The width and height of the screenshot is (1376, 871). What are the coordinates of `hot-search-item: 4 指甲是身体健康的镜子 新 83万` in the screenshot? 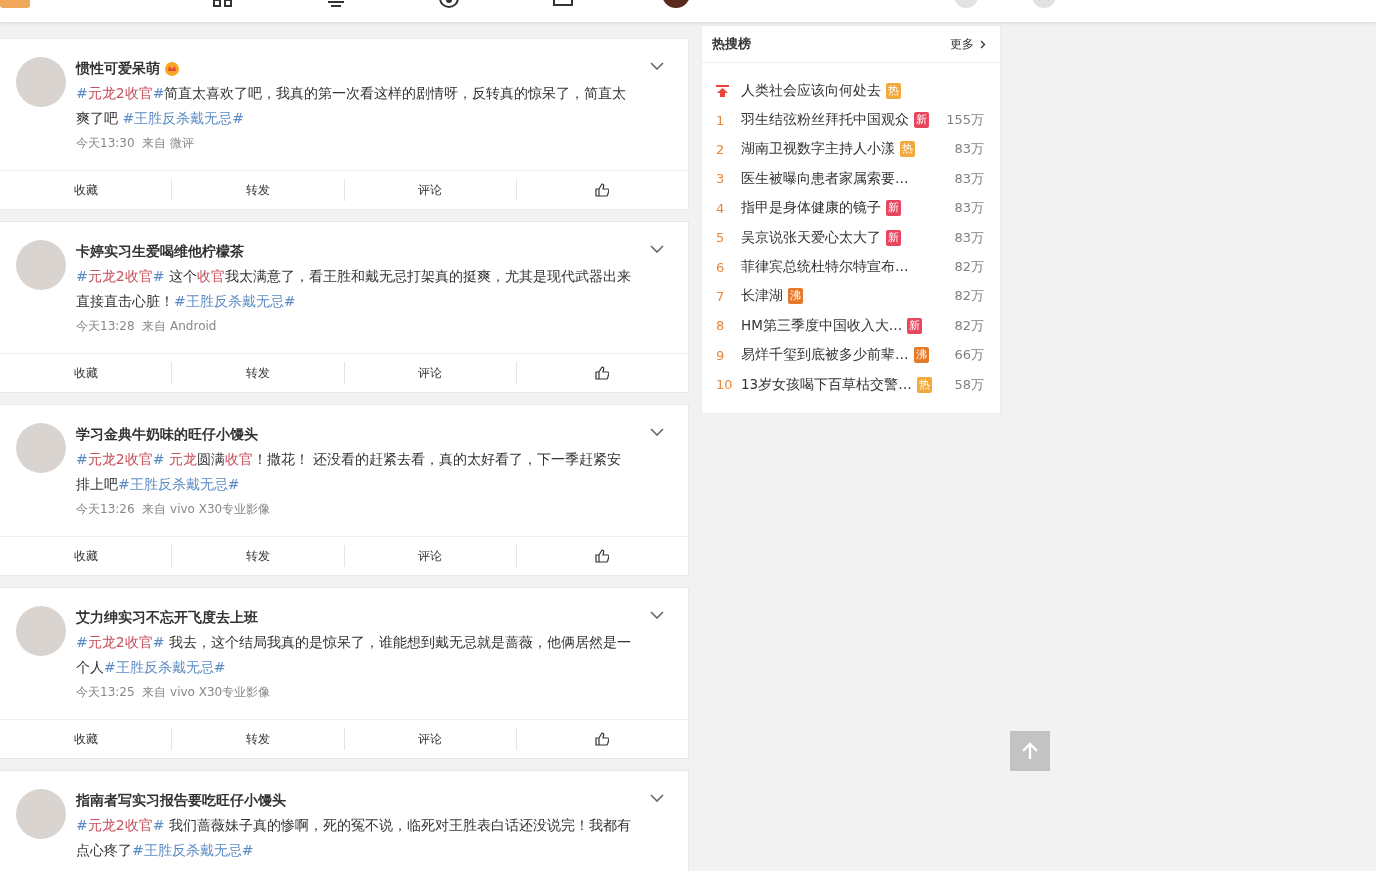 It's located at (850, 208).